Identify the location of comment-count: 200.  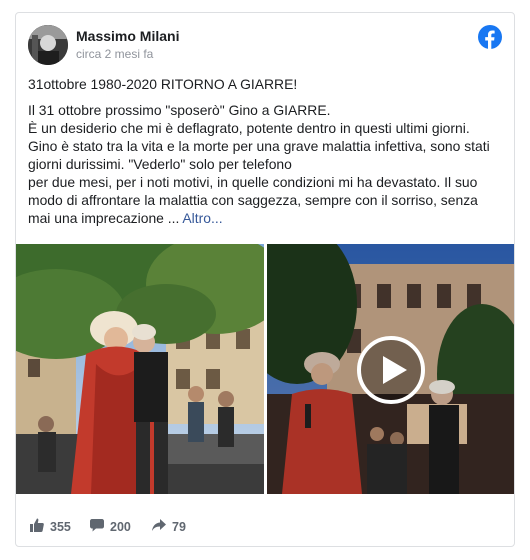
(110, 526).